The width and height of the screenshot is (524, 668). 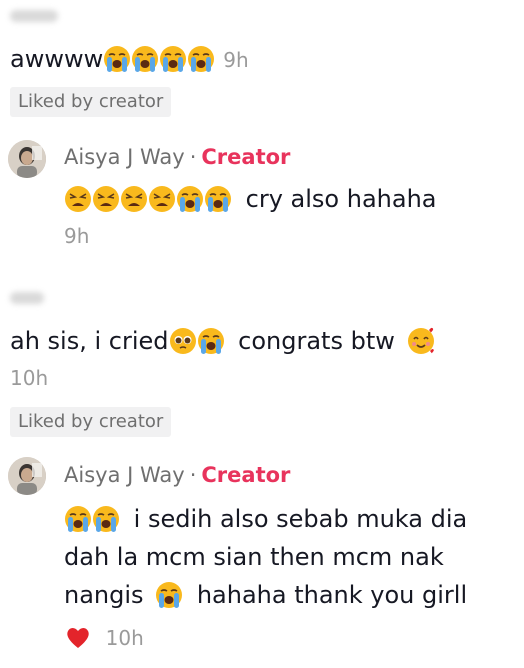 I want to click on red-heart-icon, so click(x=78, y=638).